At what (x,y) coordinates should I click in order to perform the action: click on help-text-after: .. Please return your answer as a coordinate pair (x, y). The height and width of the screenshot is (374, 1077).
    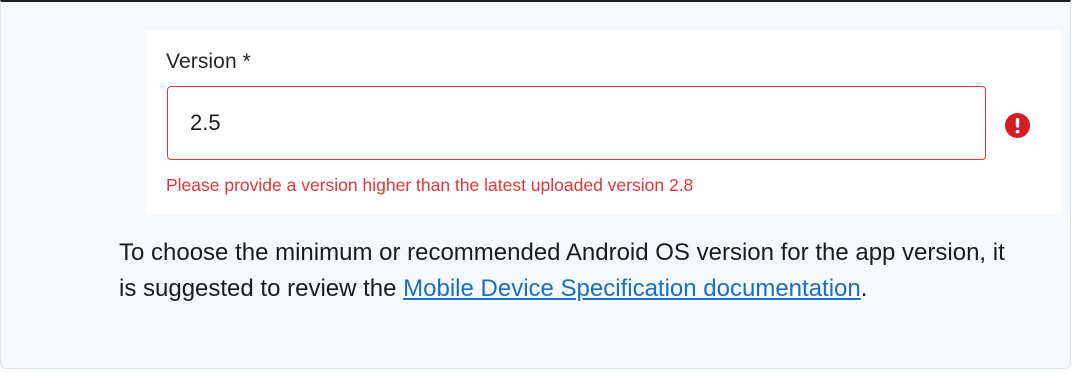
    Looking at the image, I should click on (864, 288).